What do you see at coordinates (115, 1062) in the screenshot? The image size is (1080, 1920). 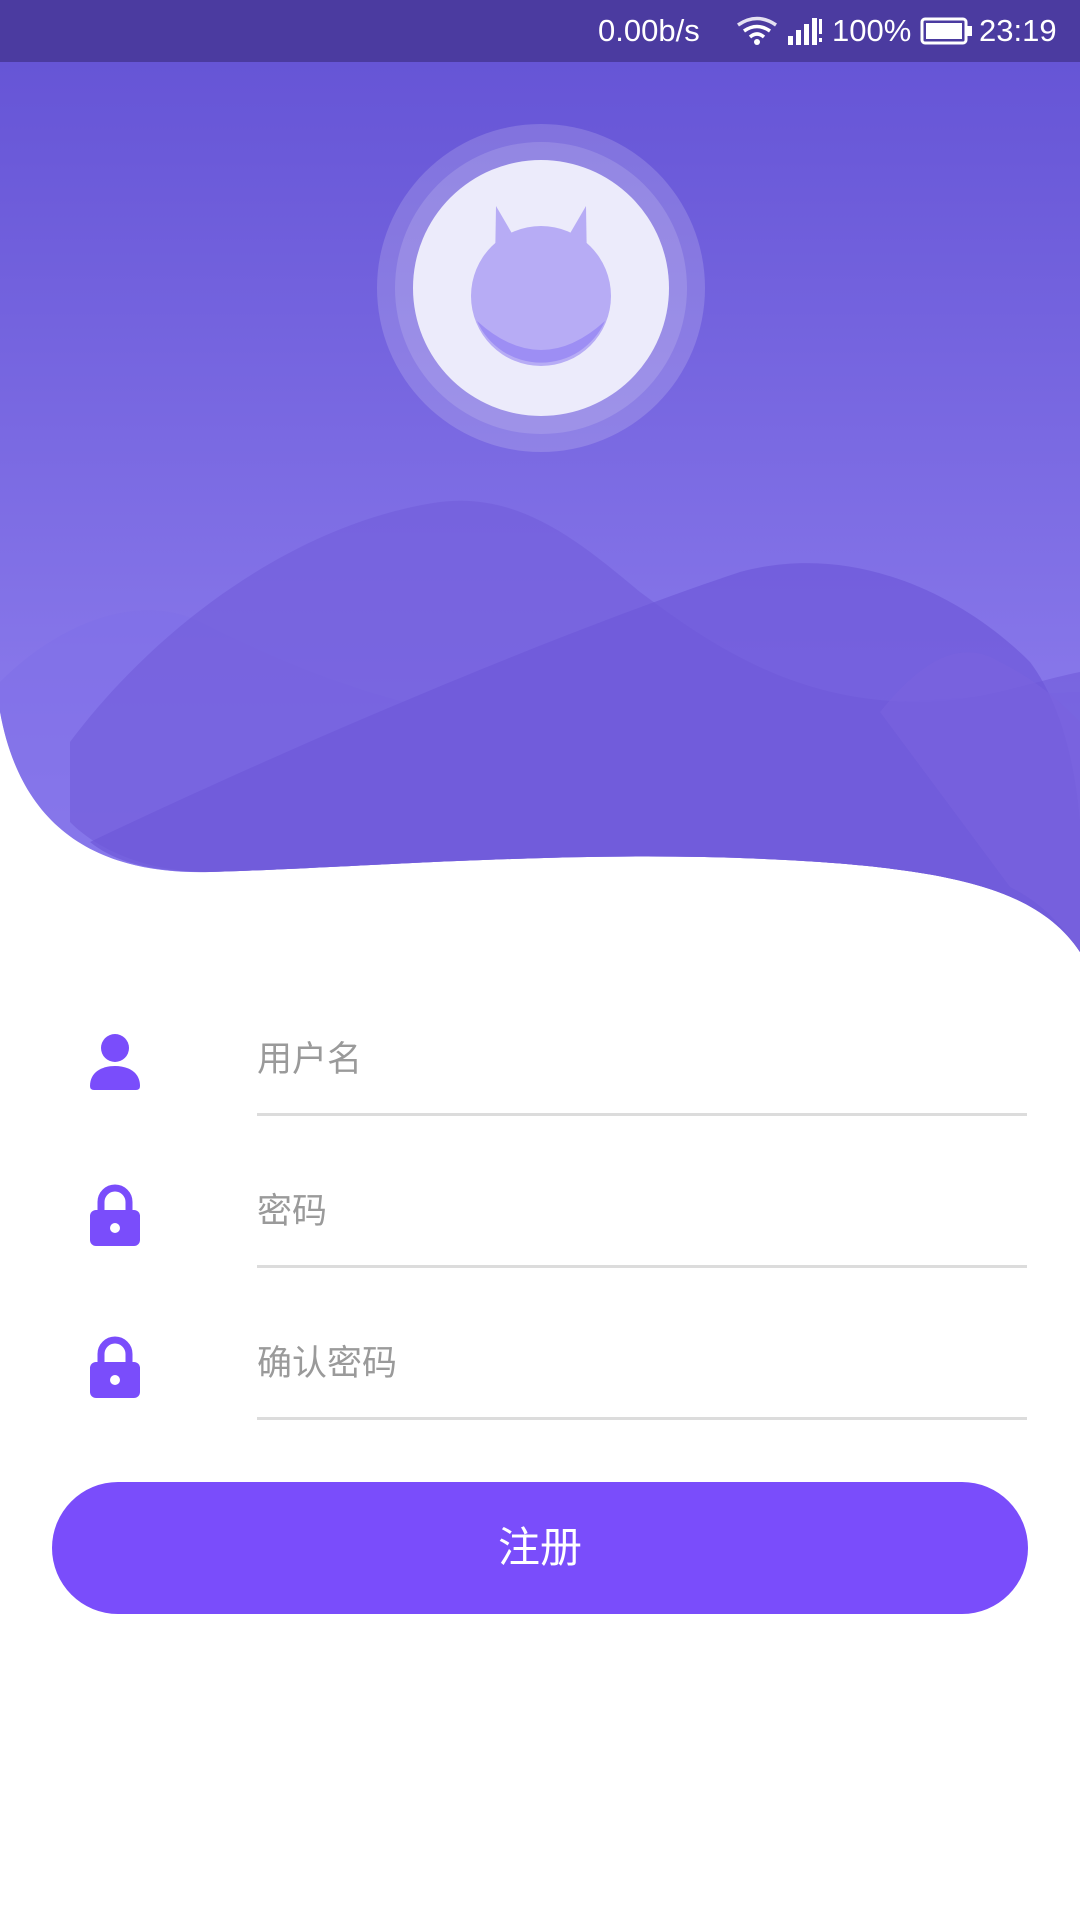 I see `person-icon` at bounding box center [115, 1062].